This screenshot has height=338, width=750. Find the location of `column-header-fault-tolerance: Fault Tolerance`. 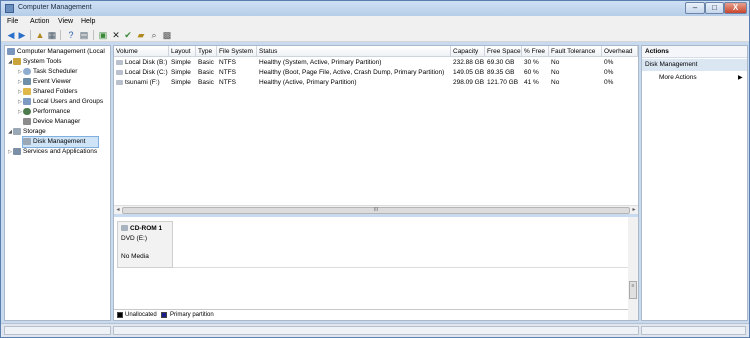

column-header-fault-tolerance: Fault Tolerance is located at coordinates (575, 51).